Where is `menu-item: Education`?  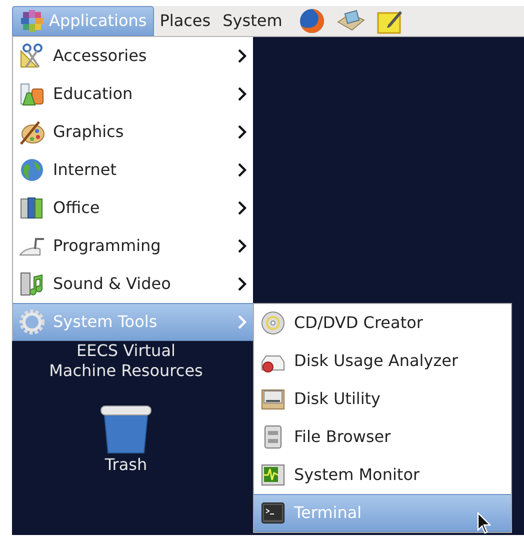
menu-item: Education is located at coordinates (133, 94).